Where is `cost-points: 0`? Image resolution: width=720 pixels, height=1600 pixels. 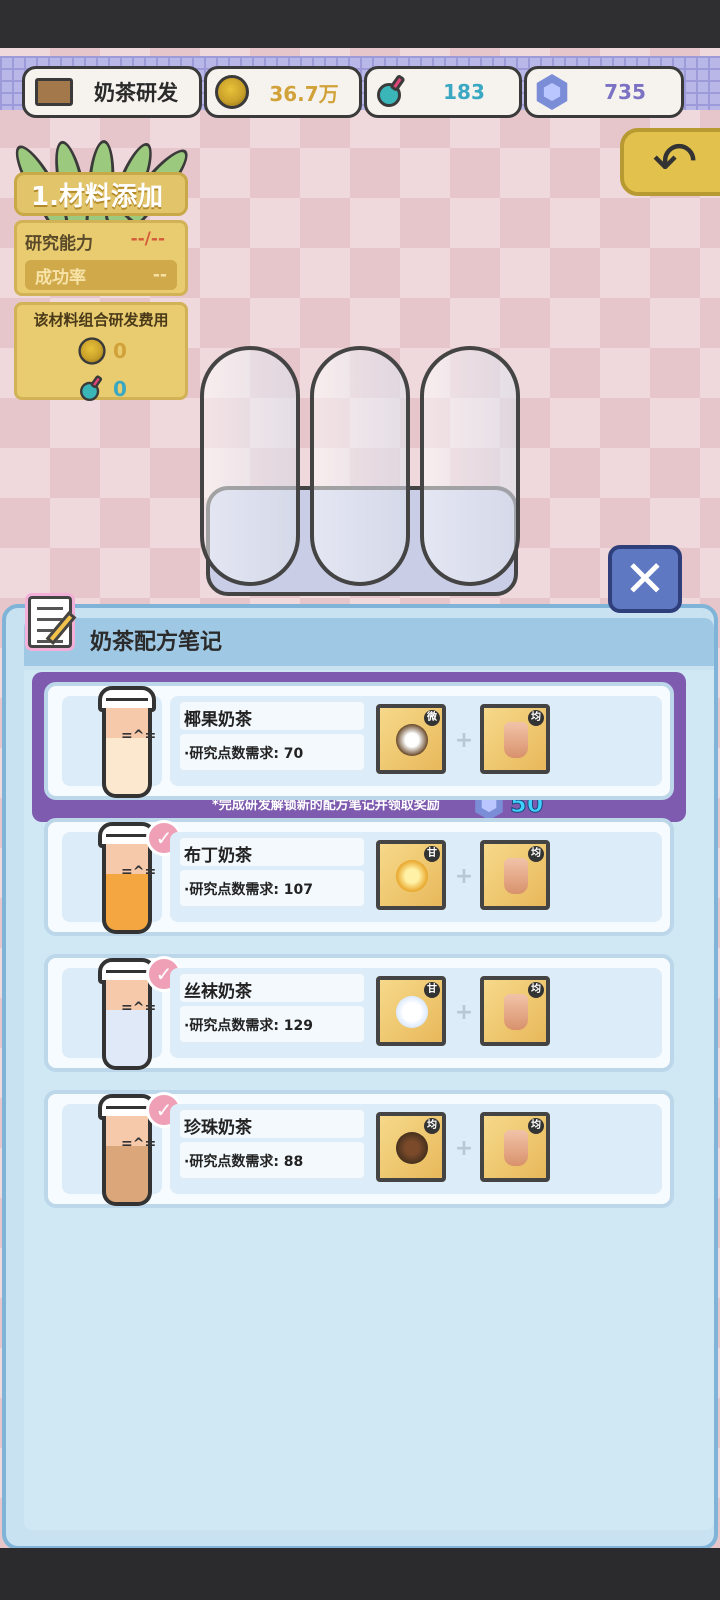
cost-points: 0 is located at coordinates (120, 389).